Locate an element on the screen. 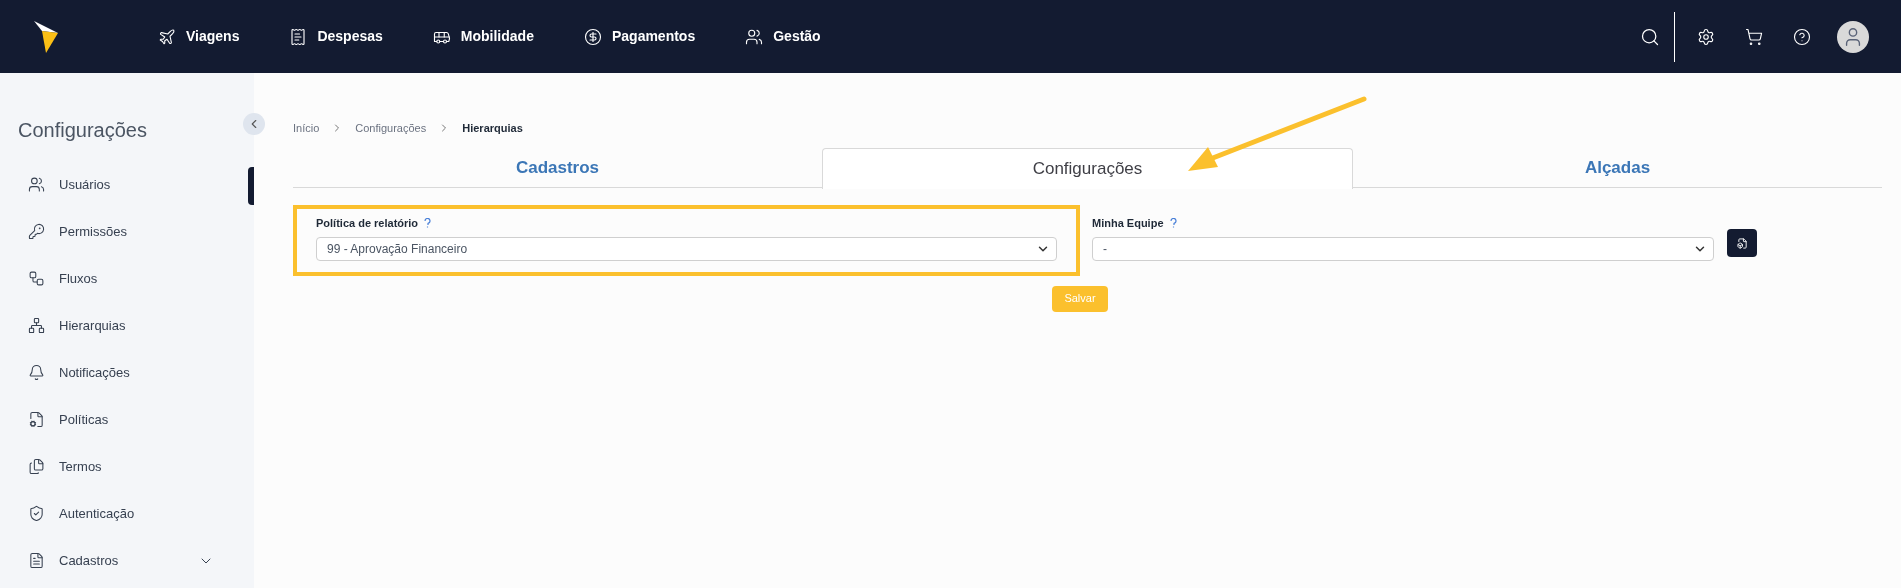 Image resolution: width=1901 pixels, height=588 pixels. flow-icon is located at coordinates (36, 278).